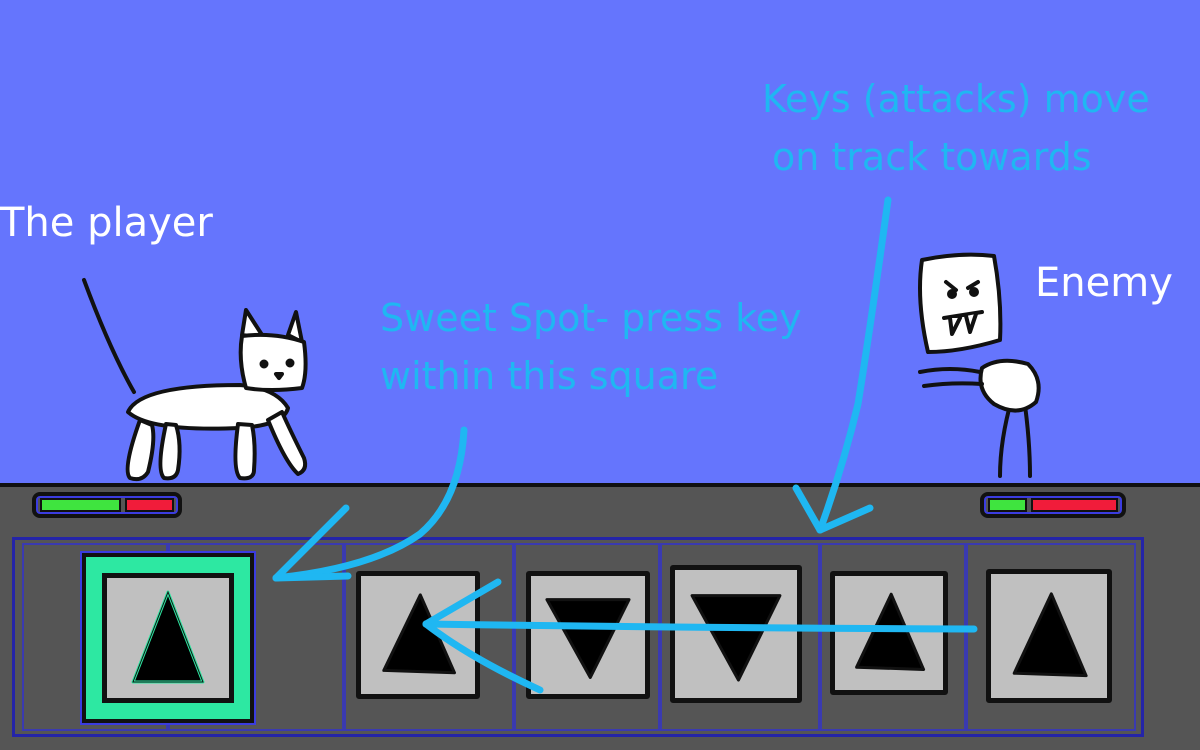 The height and width of the screenshot is (750, 1200). I want to click on keys-annotation-line1: Keys (attacks) move, so click(956, 99).